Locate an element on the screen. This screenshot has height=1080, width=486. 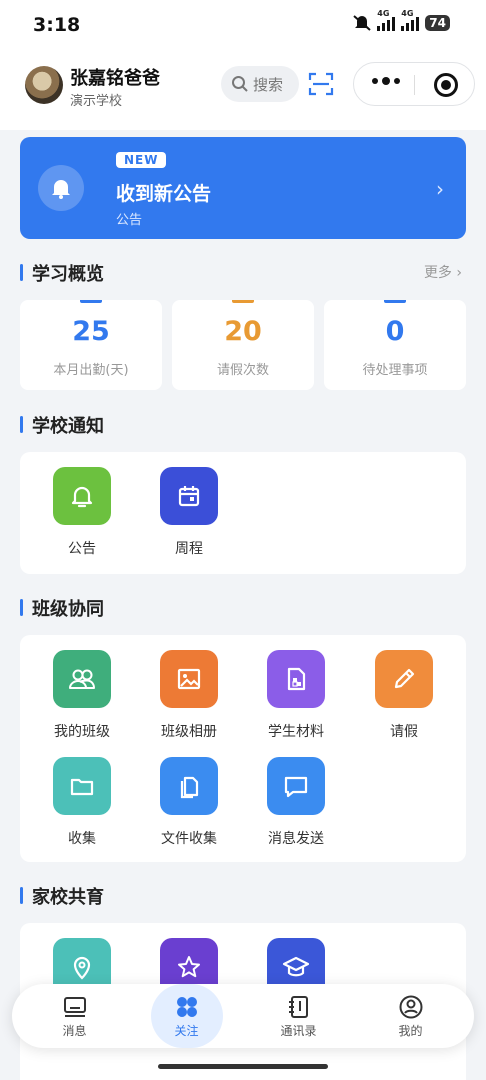
tile-weekly-schedule: 周程 is located at coordinates (189, 512).